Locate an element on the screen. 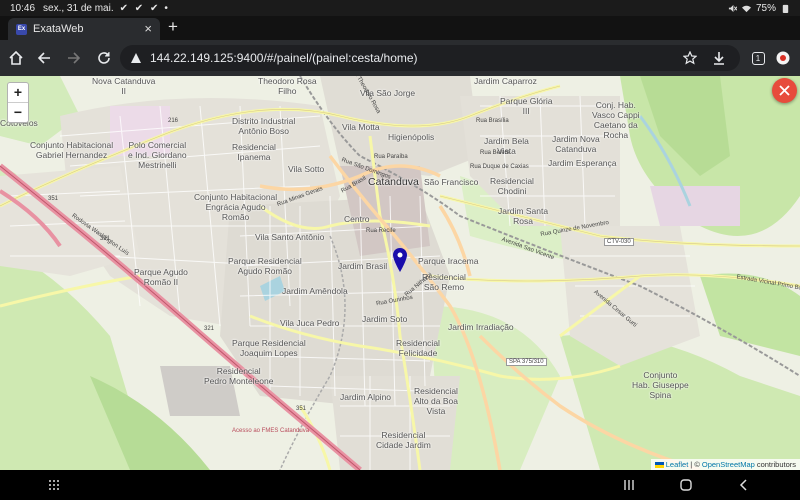  status-date: sex., 31 de mai. is located at coordinates (78, 8).